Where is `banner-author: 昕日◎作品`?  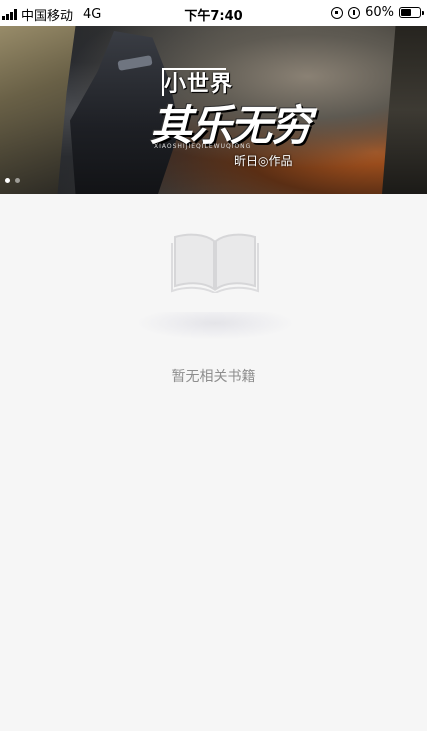
banner-author: 昕日◎作品 is located at coordinates (263, 161).